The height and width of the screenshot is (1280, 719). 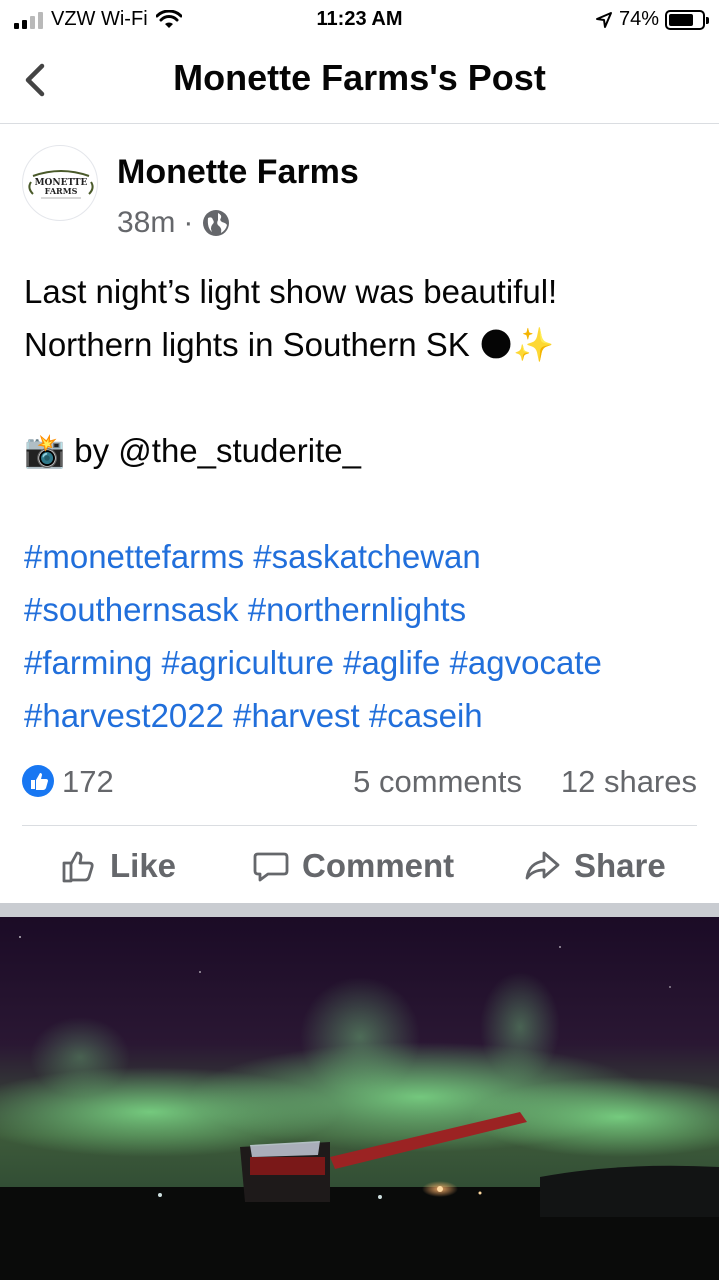 What do you see at coordinates (143, 865) in the screenshot?
I see `like-label: Like` at bounding box center [143, 865].